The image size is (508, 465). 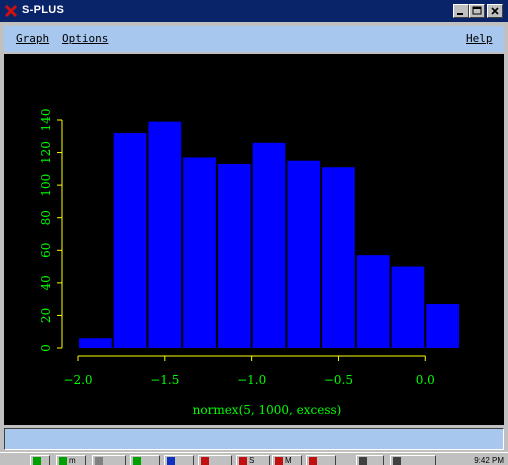 What do you see at coordinates (11, 11) in the screenshot?
I see `splus-app-icon` at bounding box center [11, 11].